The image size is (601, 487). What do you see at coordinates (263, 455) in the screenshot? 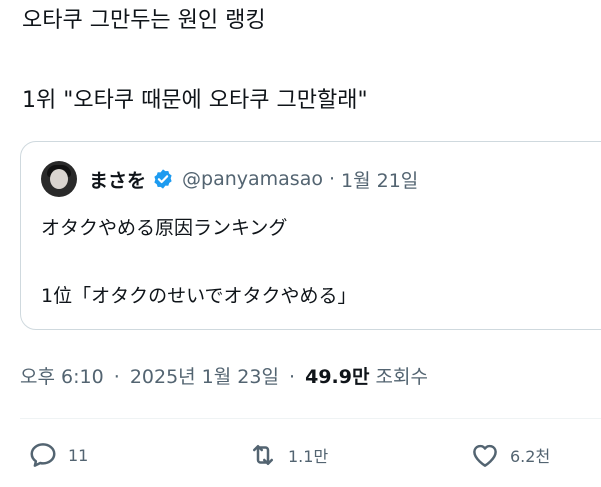
I see `retweet-icon` at bounding box center [263, 455].